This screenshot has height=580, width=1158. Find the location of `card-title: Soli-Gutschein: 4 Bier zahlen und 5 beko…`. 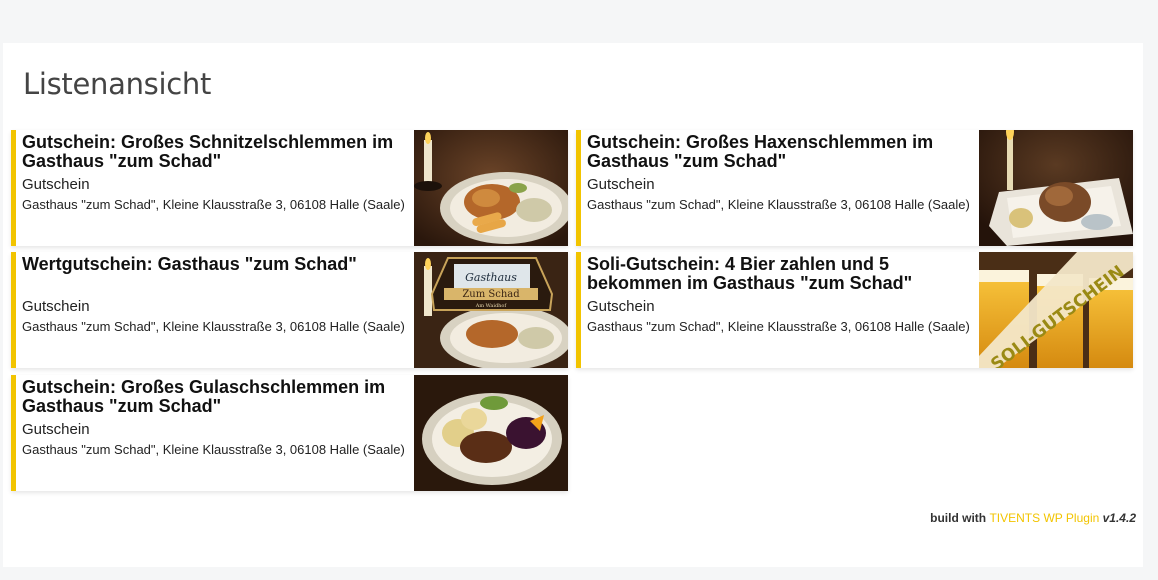

card-title: Soli-Gutschein: 4 Bier zahlen und 5 beko… is located at coordinates (782, 274).